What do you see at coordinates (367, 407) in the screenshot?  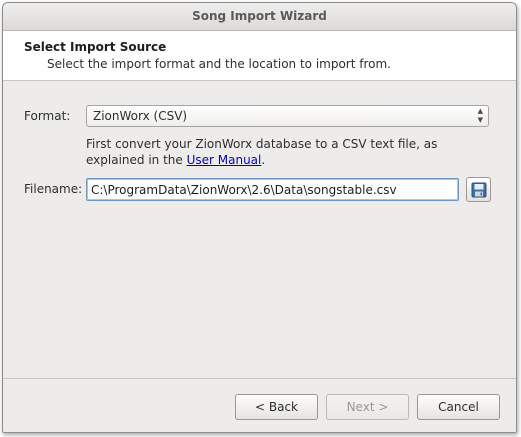 I see `next-button: Next >` at bounding box center [367, 407].